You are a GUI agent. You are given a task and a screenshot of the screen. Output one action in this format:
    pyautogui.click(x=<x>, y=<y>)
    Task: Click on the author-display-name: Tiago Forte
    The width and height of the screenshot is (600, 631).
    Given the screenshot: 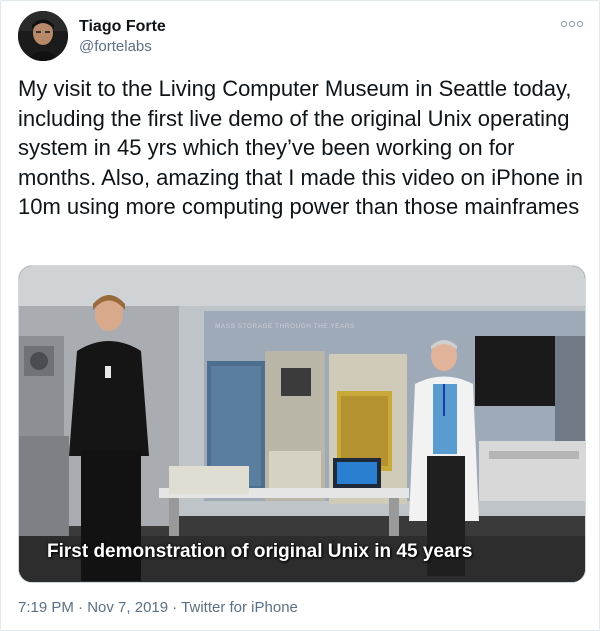 What is the action you would take?
    pyautogui.click(x=122, y=27)
    